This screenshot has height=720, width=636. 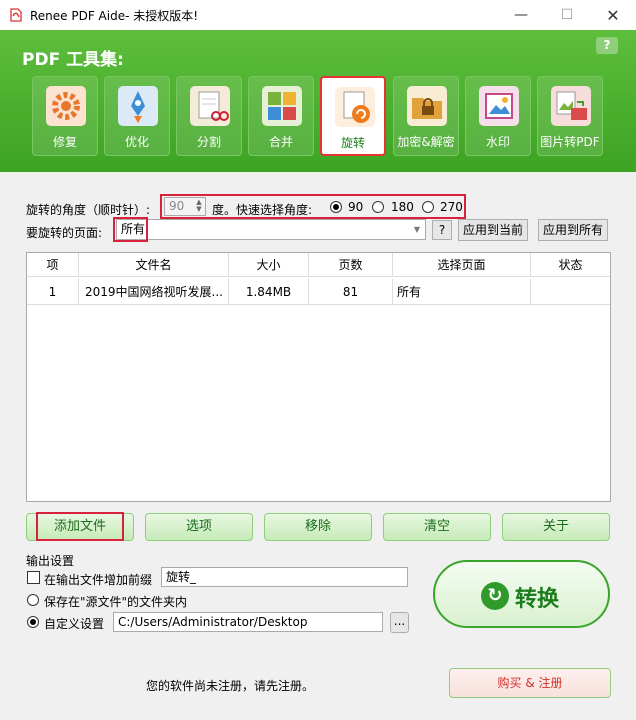 What do you see at coordinates (497, 142) in the screenshot?
I see `tool-label: 水印` at bounding box center [497, 142].